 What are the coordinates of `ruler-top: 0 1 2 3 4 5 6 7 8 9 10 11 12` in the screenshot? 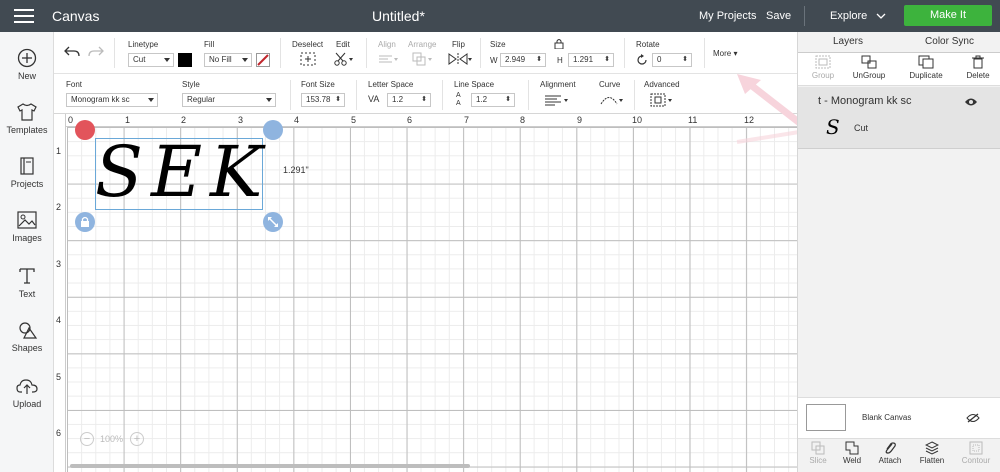 It's located at (425, 120).